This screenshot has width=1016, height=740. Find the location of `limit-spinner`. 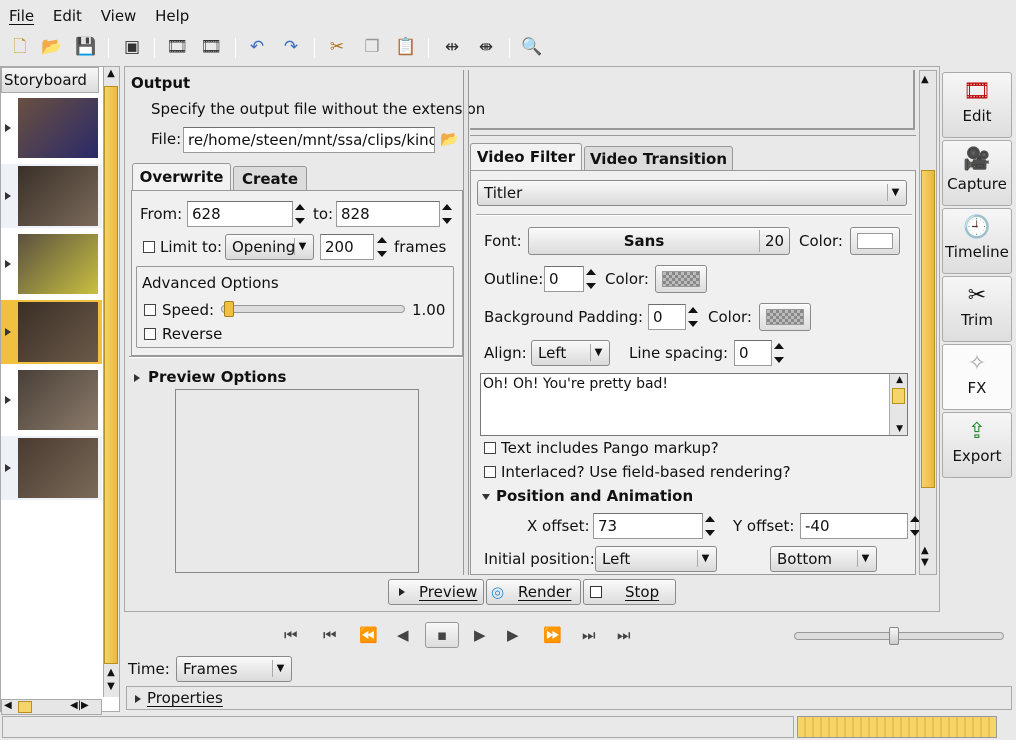

limit-spinner is located at coordinates (382, 247).